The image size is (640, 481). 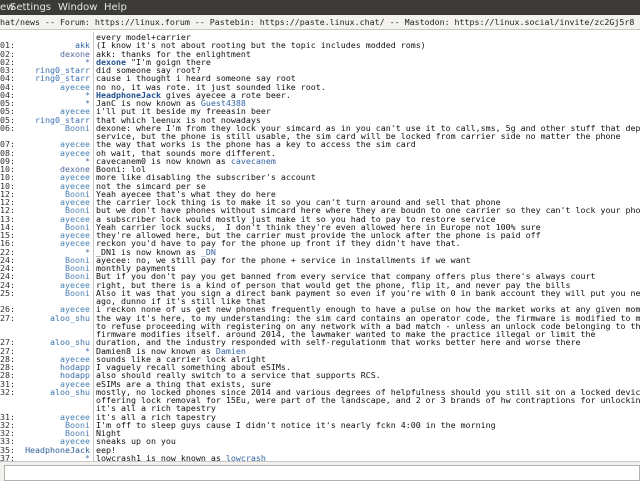 What do you see at coordinates (246, 457) in the screenshot?
I see `nick-link: lowcrash` at bounding box center [246, 457].